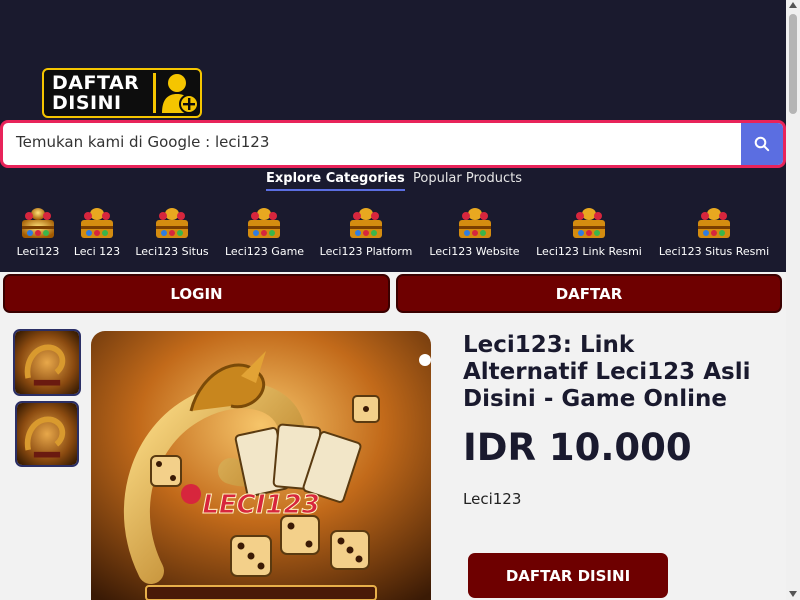 The width and height of the screenshot is (800, 600). What do you see at coordinates (492, 499) in the screenshot?
I see `product-brand: Leci123` at bounding box center [492, 499].